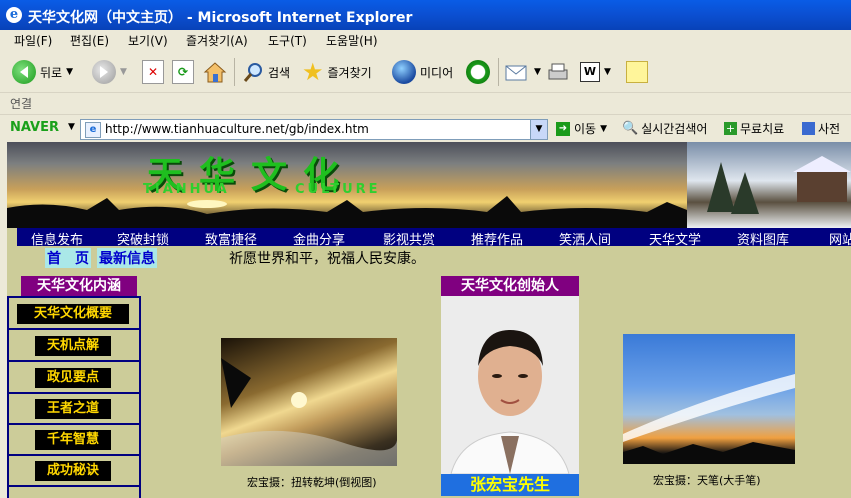 Image resolution: width=851 pixels, height=498 pixels. I want to click on media-button: 미디어, so click(422, 72).